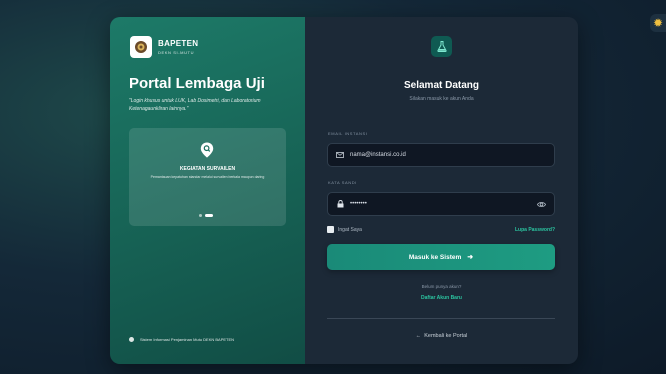 This screenshot has width=666, height=374. What do you see at coordinates (176, 52) in the screenshot?
I see `brand-subtitle: DEKN SI-MUTU` at bounding box center [176, 52].